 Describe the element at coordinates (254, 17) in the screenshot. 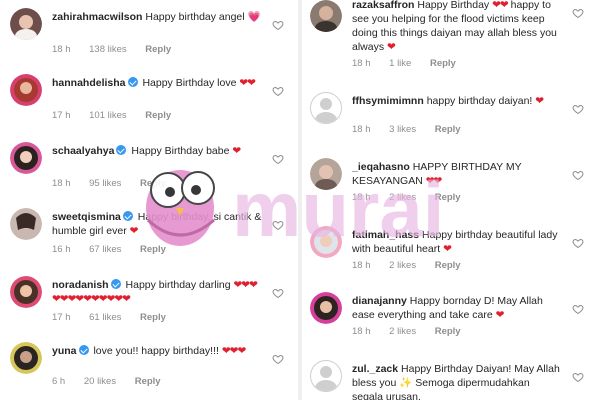

I see `comment-emoji: 💗` at that location.